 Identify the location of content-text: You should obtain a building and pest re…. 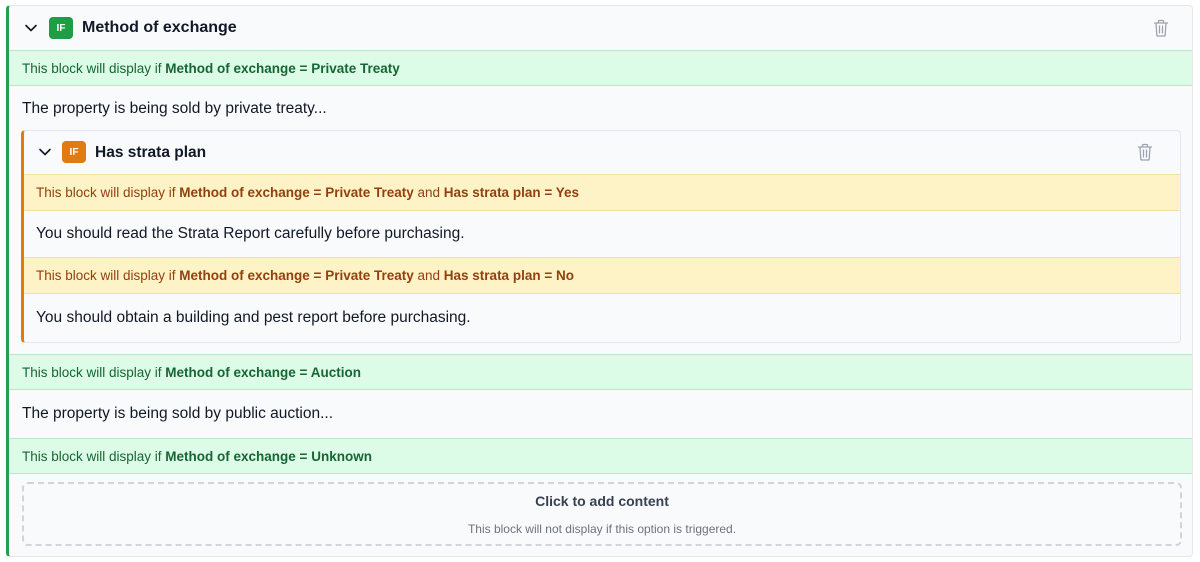
(253, 318).